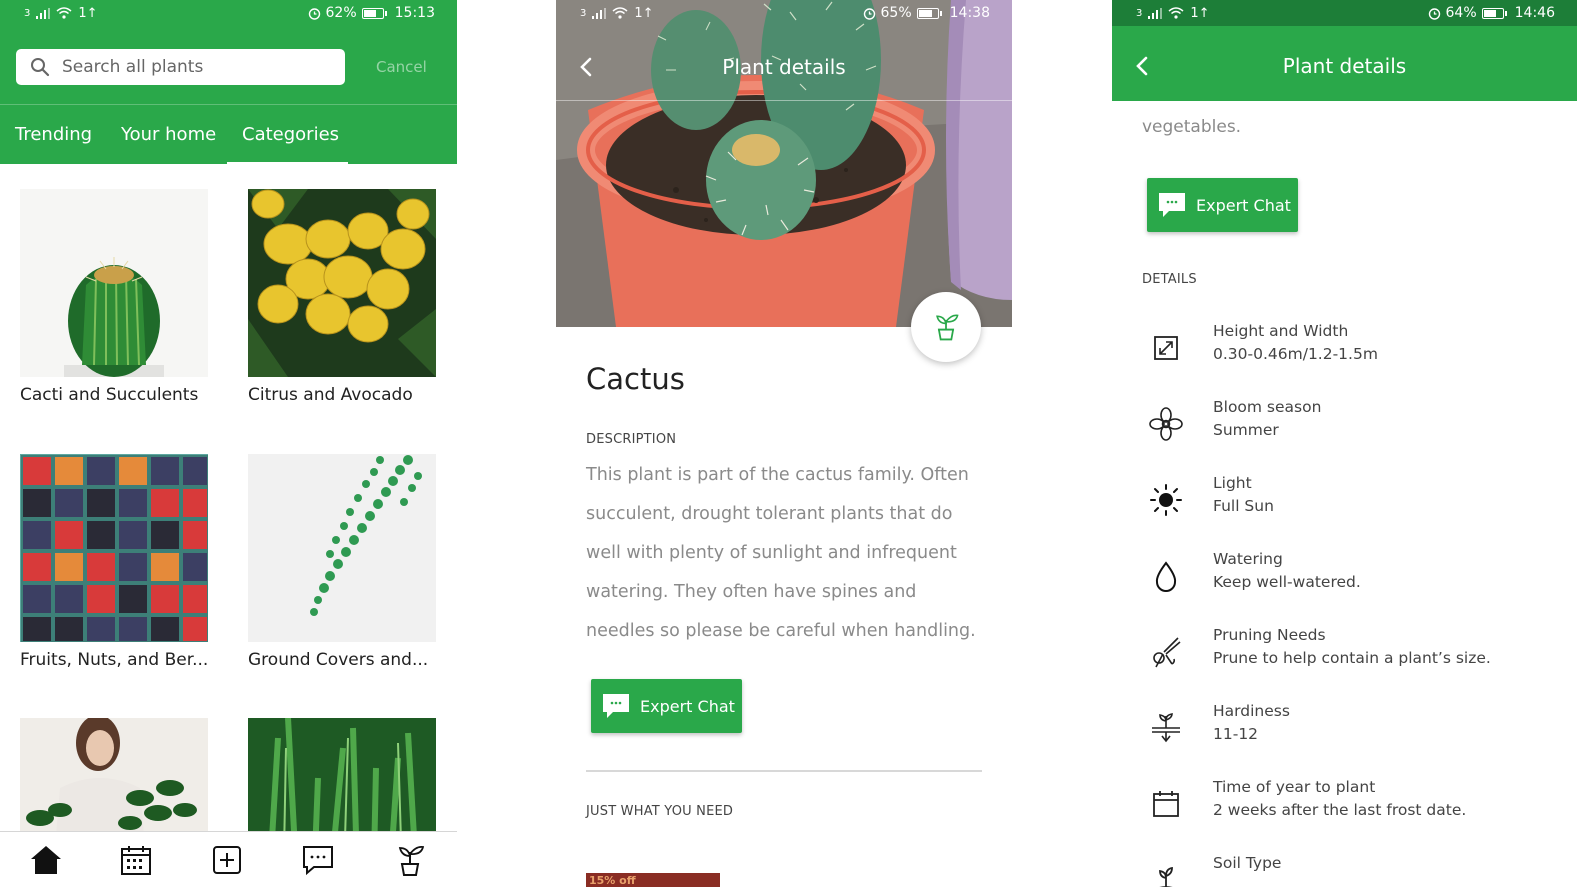  I want to click on tab-your-home: Your home, so click(168, 135).